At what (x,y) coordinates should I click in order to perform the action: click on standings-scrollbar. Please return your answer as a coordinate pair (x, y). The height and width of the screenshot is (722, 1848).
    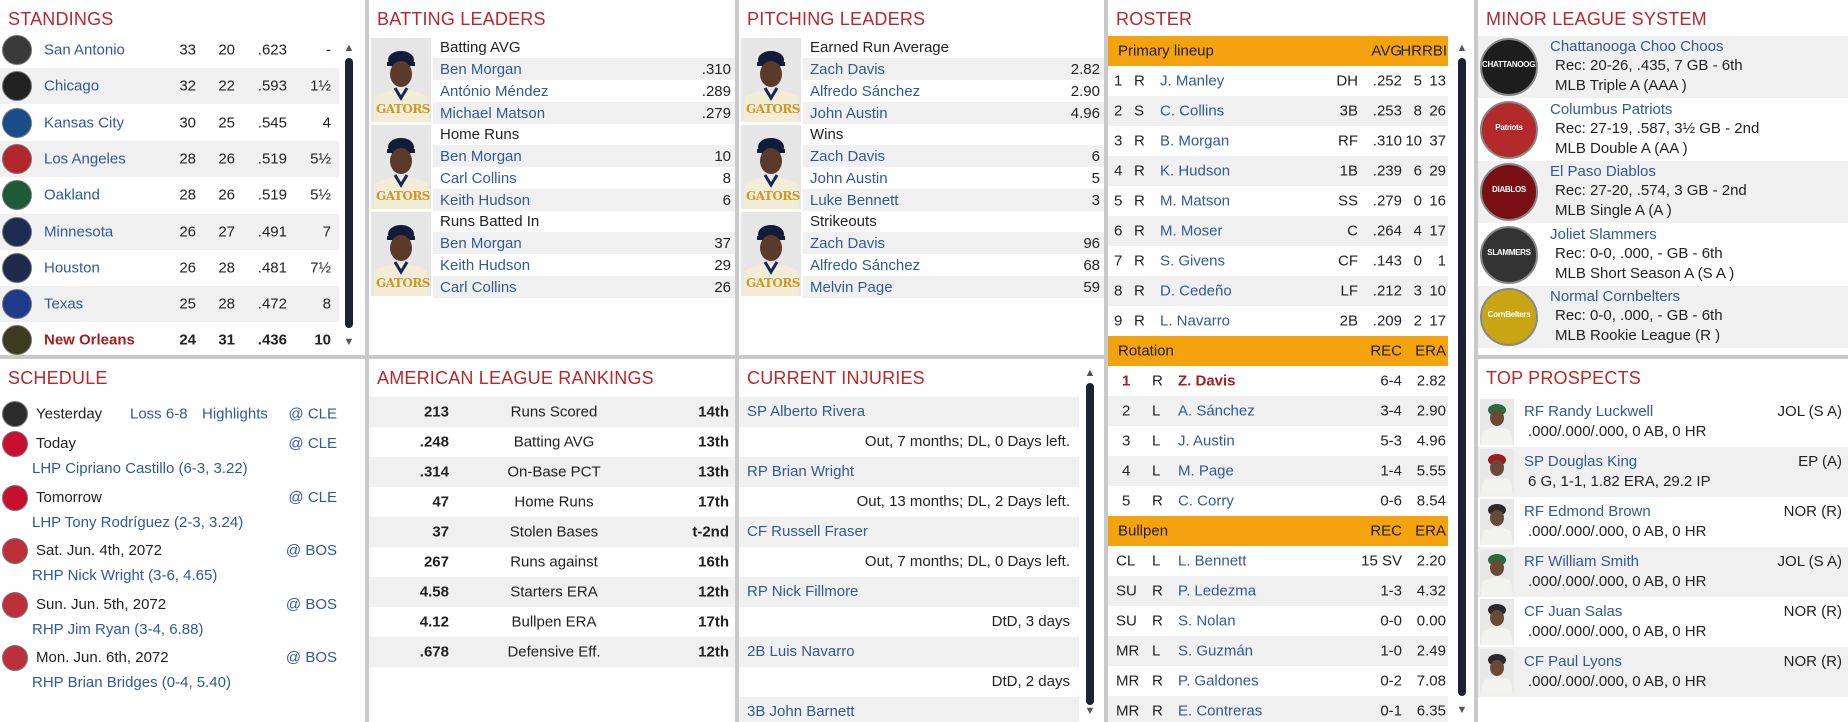
    Looking at the image, I should click on (349, 193).